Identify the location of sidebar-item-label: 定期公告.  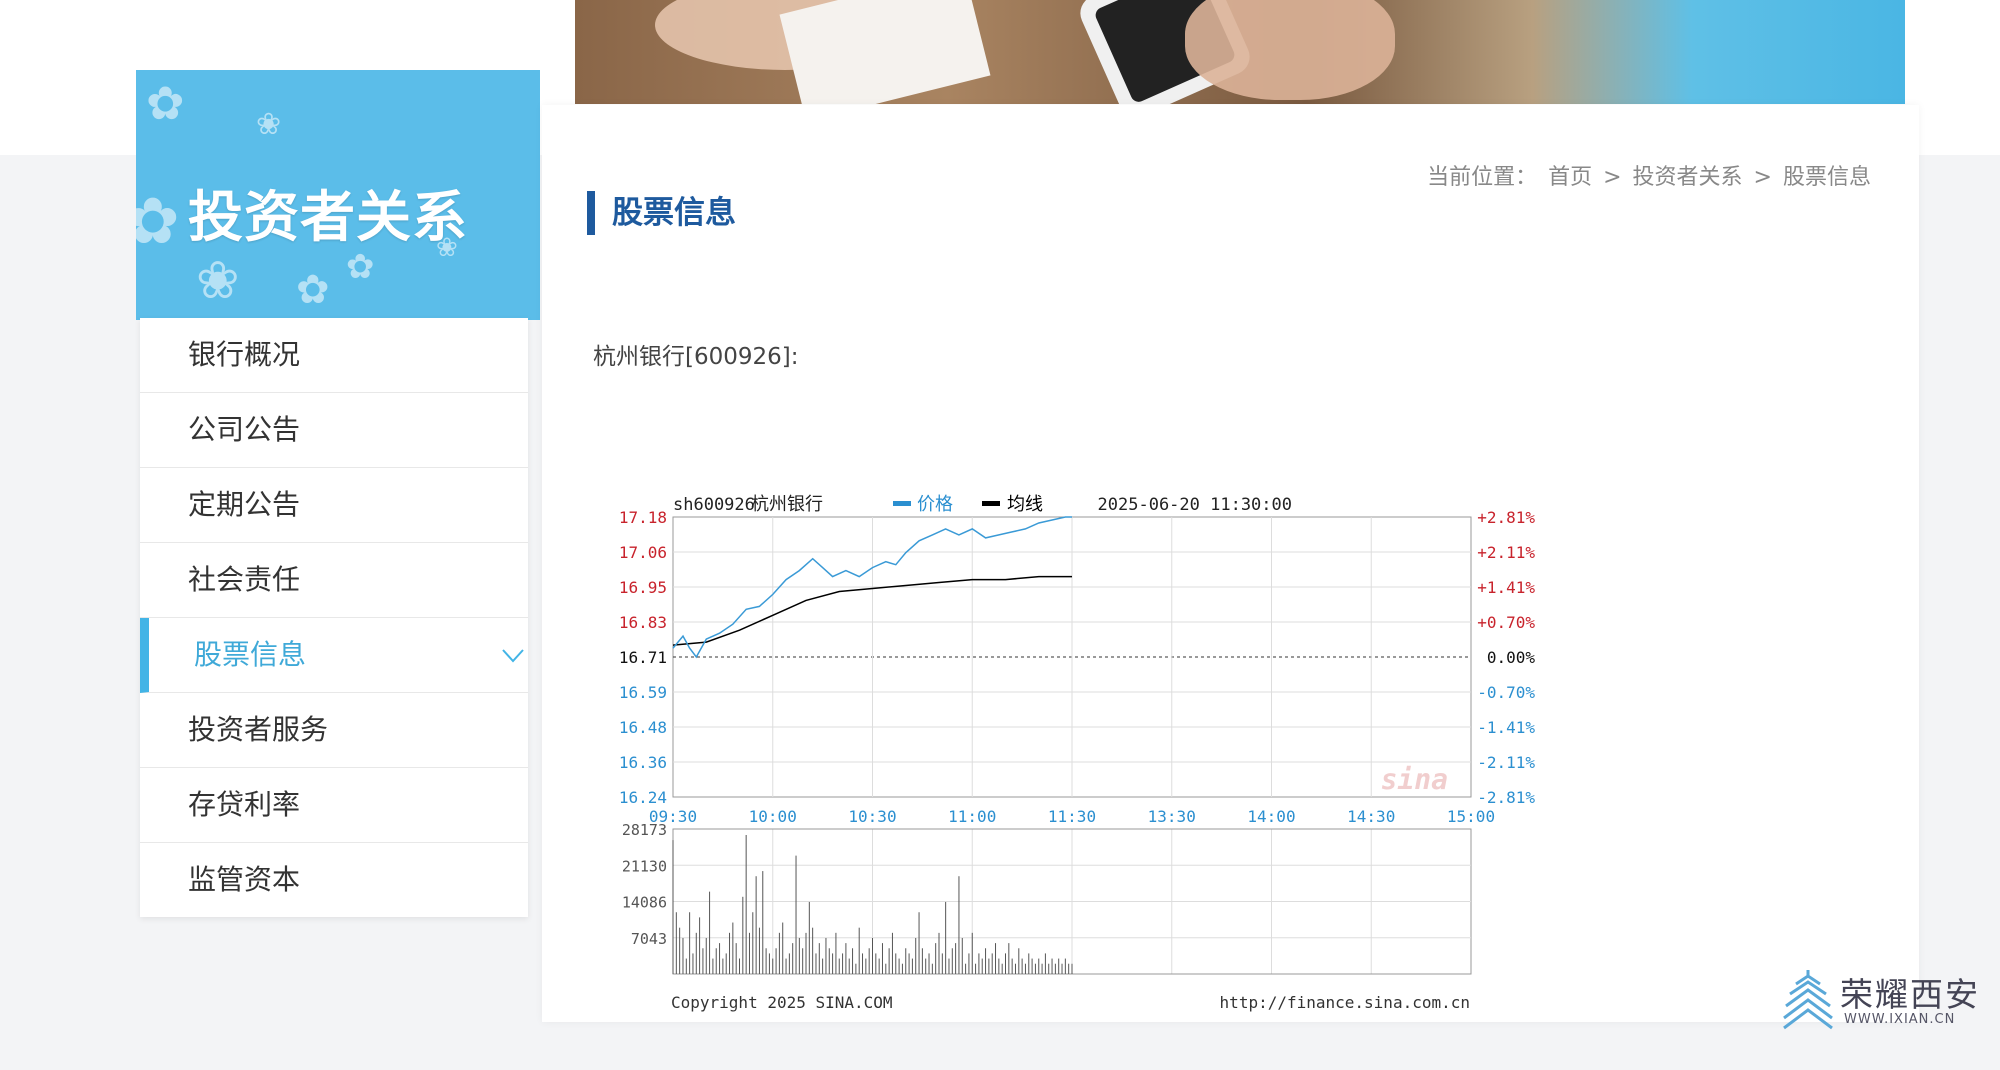
(244, 504).